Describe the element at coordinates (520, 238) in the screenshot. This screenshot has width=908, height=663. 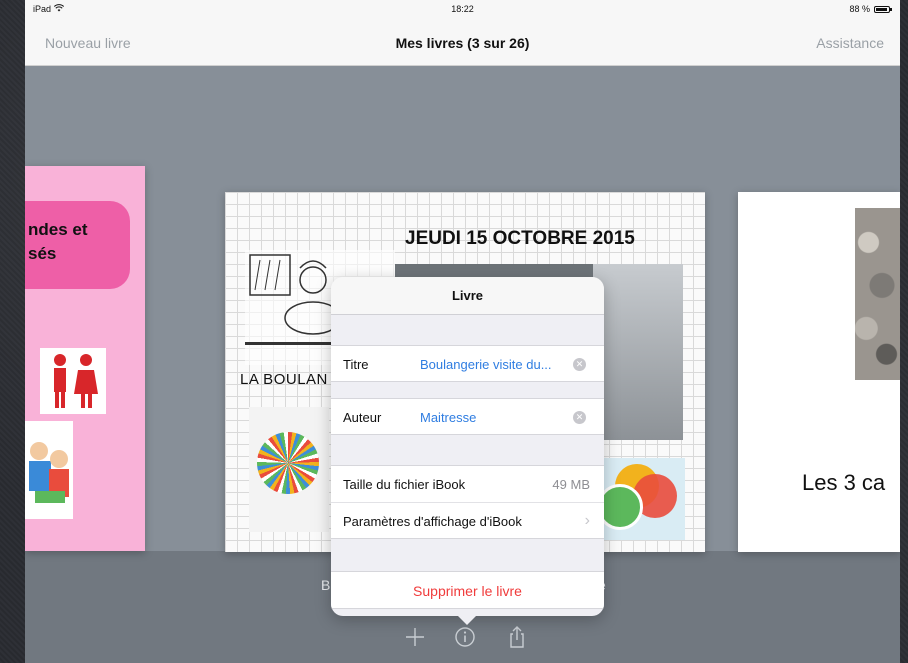
I see `book-center-date: JEUDI 15 OCTOBRE 2015` at that location.